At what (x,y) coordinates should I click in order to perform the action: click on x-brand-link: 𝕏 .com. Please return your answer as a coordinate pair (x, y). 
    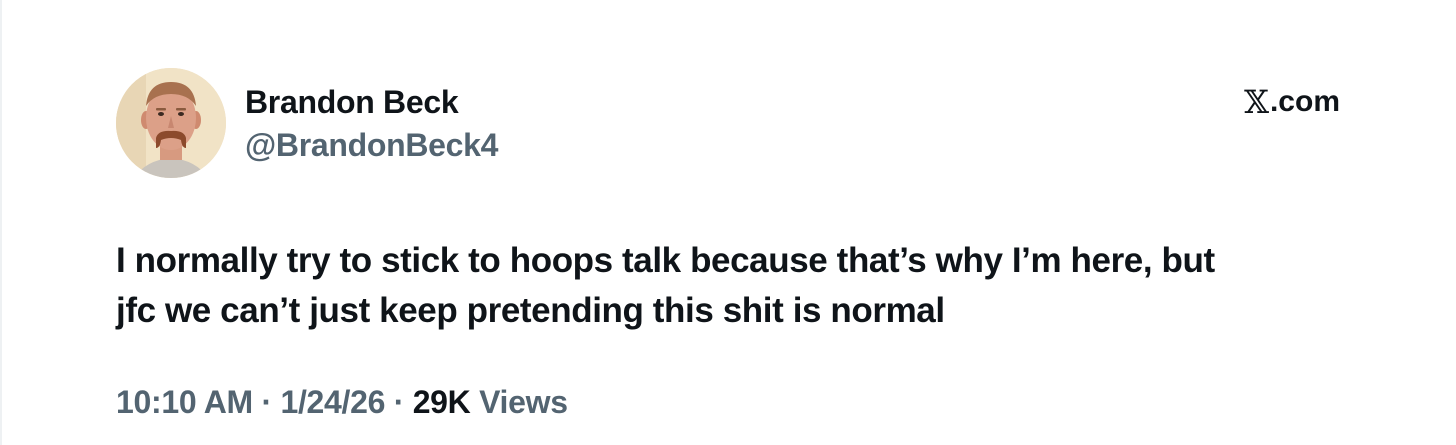
    Looking at the image, I should click on (1292, 102).